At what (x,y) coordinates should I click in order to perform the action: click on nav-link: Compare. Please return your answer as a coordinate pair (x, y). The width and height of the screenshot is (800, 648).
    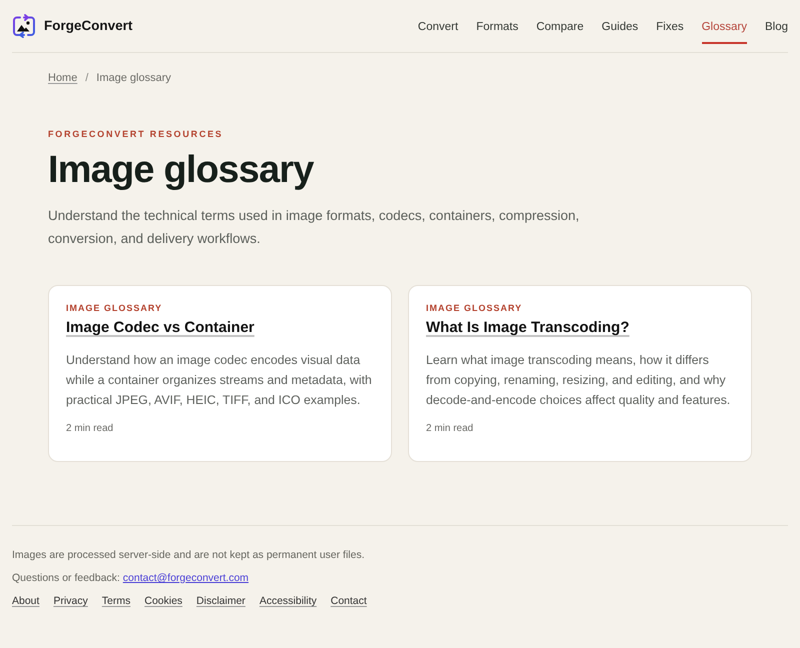
    Looking at the image, I should click on (560, 27).